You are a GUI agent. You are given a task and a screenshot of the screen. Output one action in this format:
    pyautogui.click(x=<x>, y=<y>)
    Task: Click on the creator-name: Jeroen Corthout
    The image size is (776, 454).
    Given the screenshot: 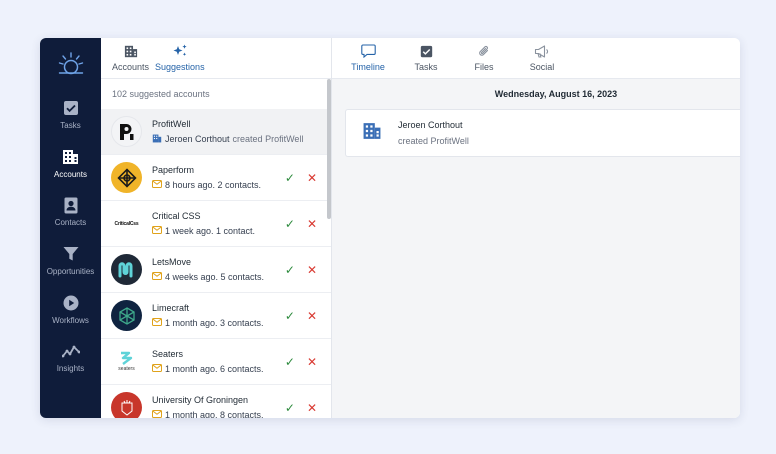 What is the action you would take?
    pyautogui.click(x=197, y=139)
    